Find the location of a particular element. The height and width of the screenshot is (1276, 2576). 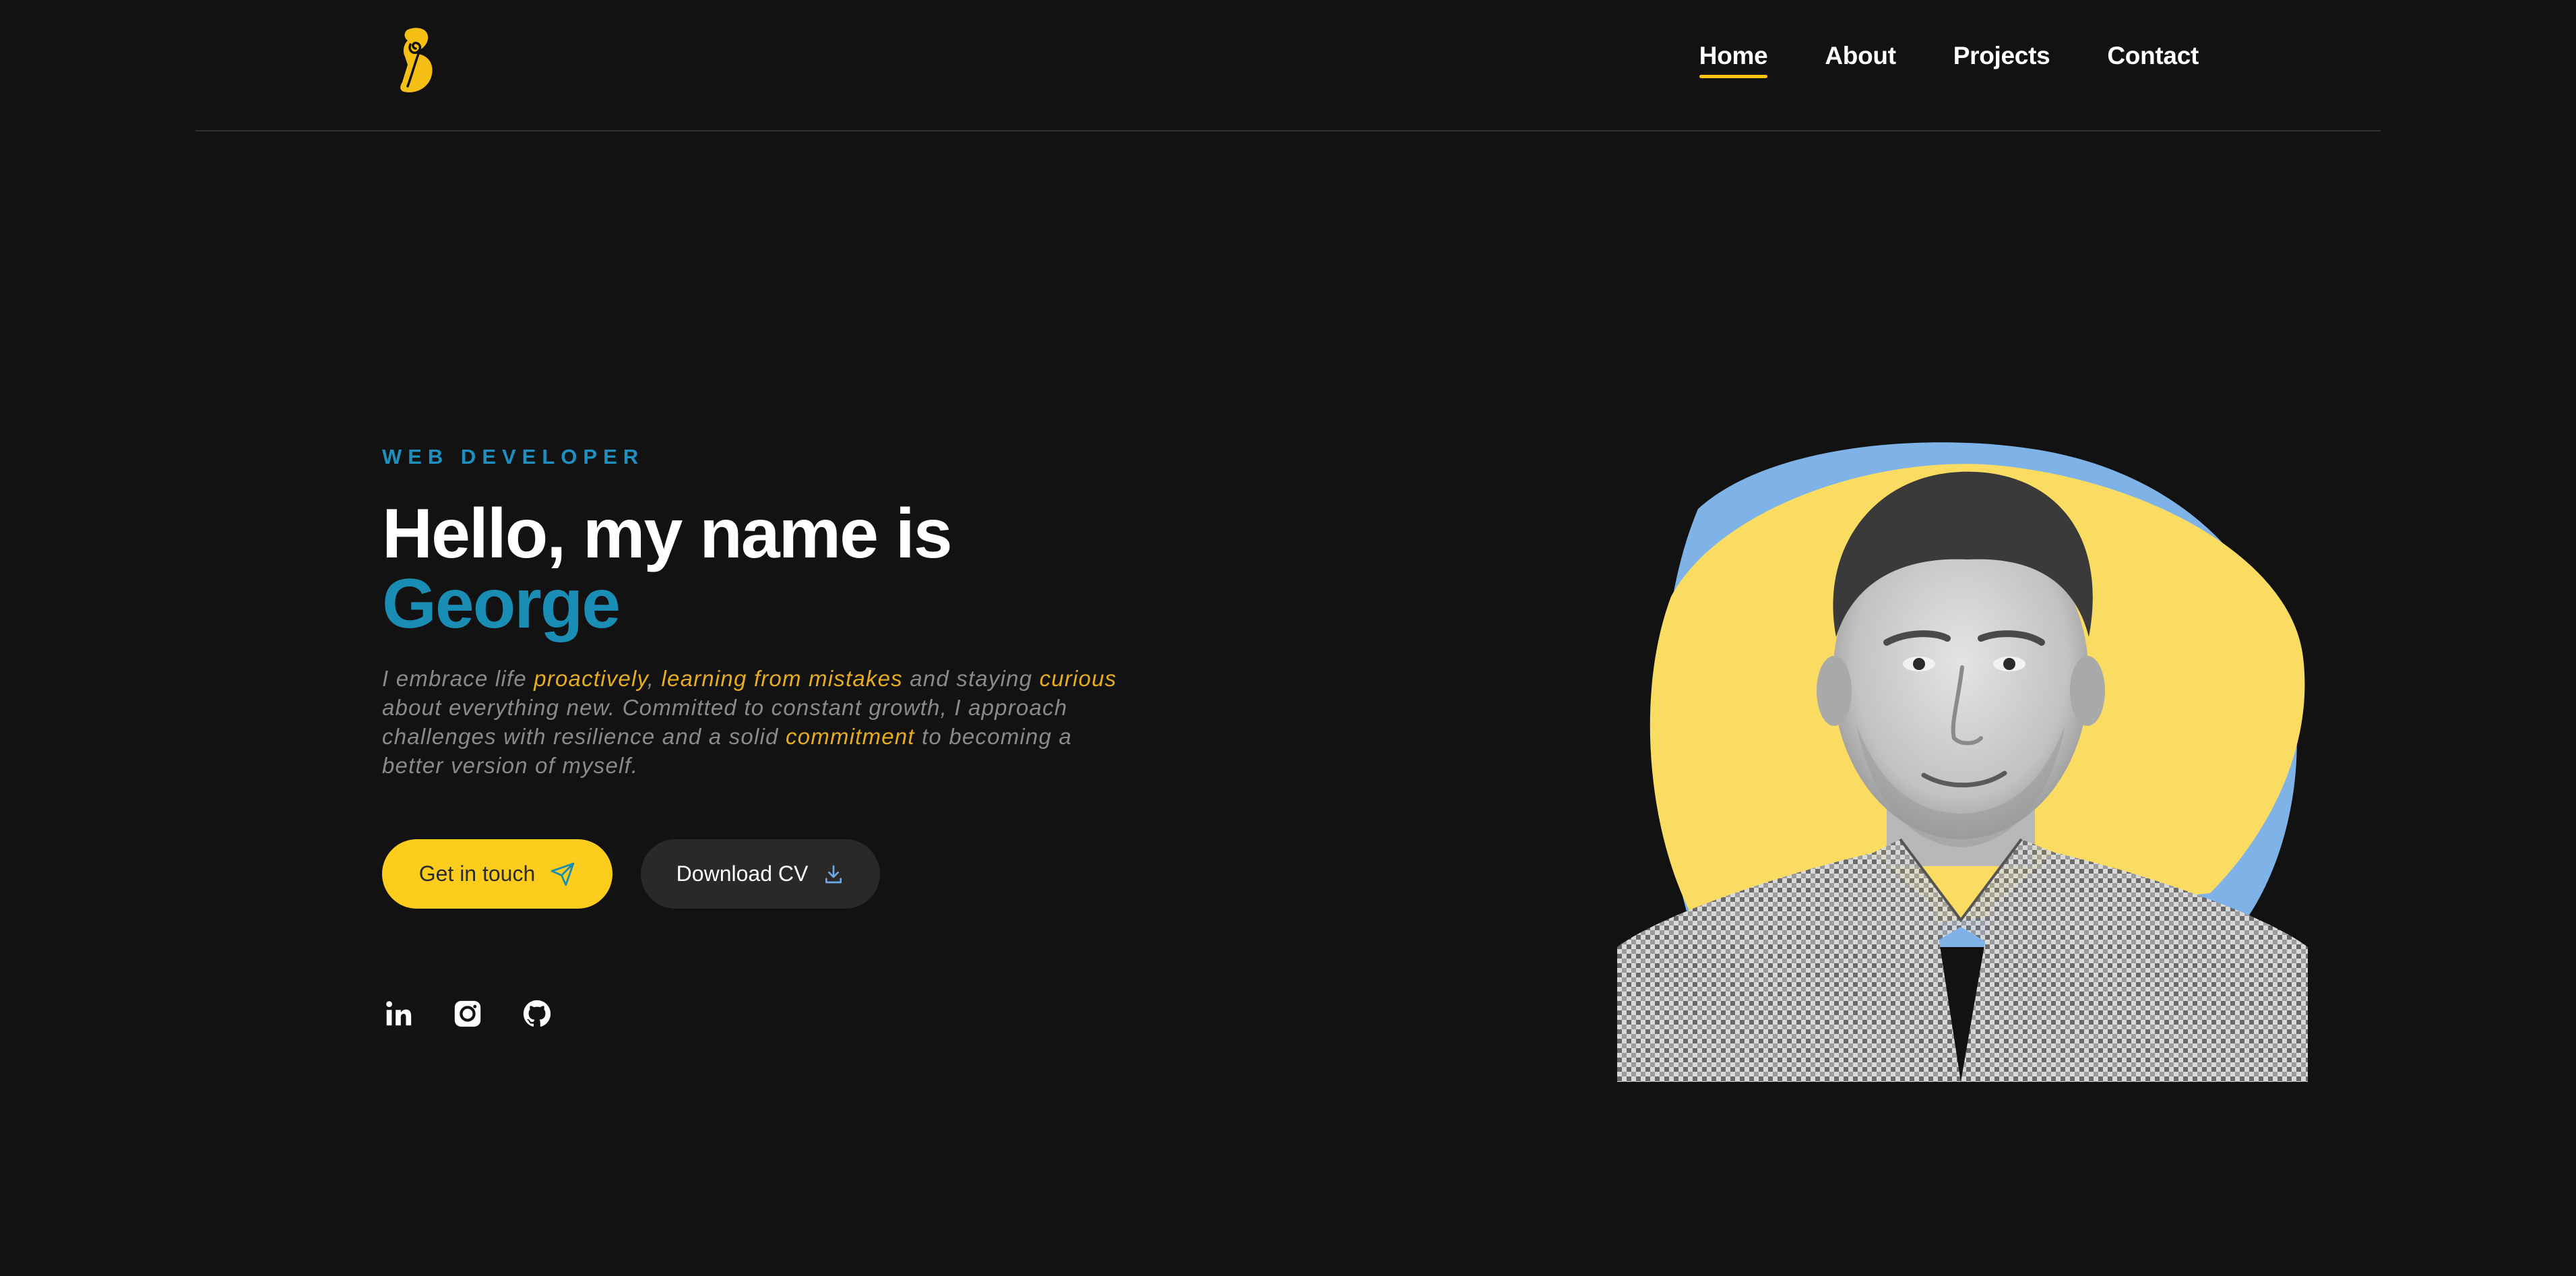

nav-projects: Projects is located at coordinates (2001, 59).